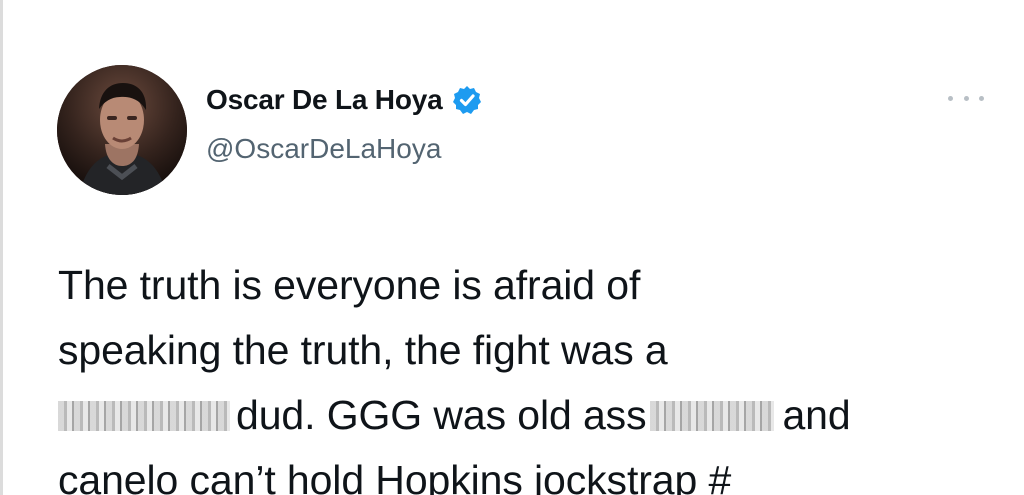 Image resolution: width=1024 pixels, height=495 pixels. Describe the element at coordinates (349, 285) in the screenshot. I see `tweet-line-1: The truth is everyone is afraid of` at that location.